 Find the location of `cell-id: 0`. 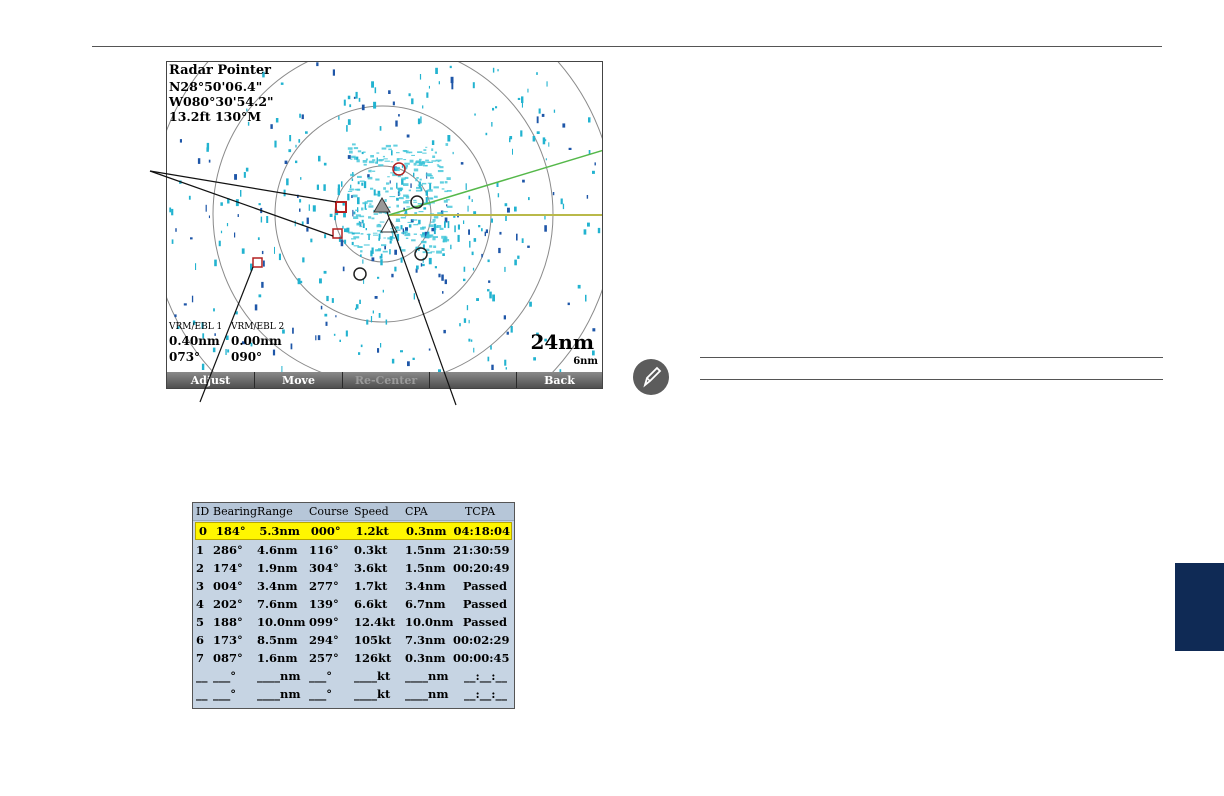

cell-id: 0 is located at coordinates (203, 531).